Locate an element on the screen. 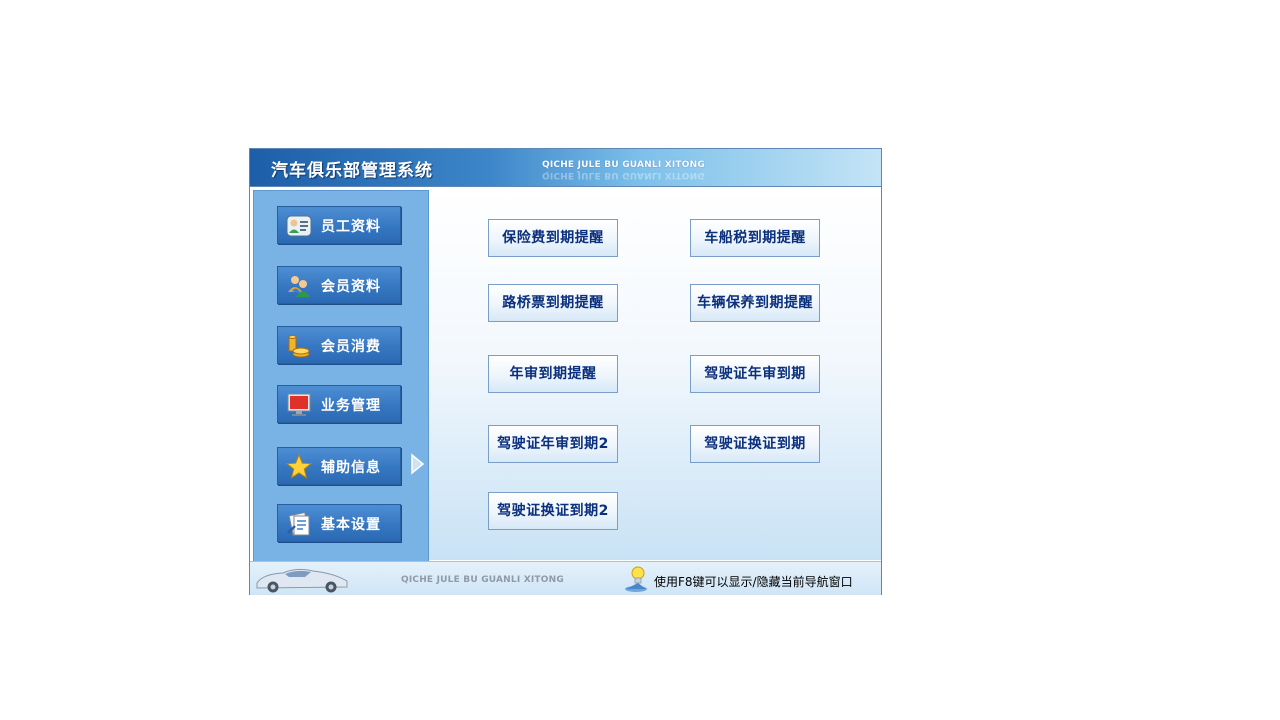 The width and height of the screenshot is (1280, 720). sidebar-item-employee-info: 员工资料 is located at coordinates (339, 225).